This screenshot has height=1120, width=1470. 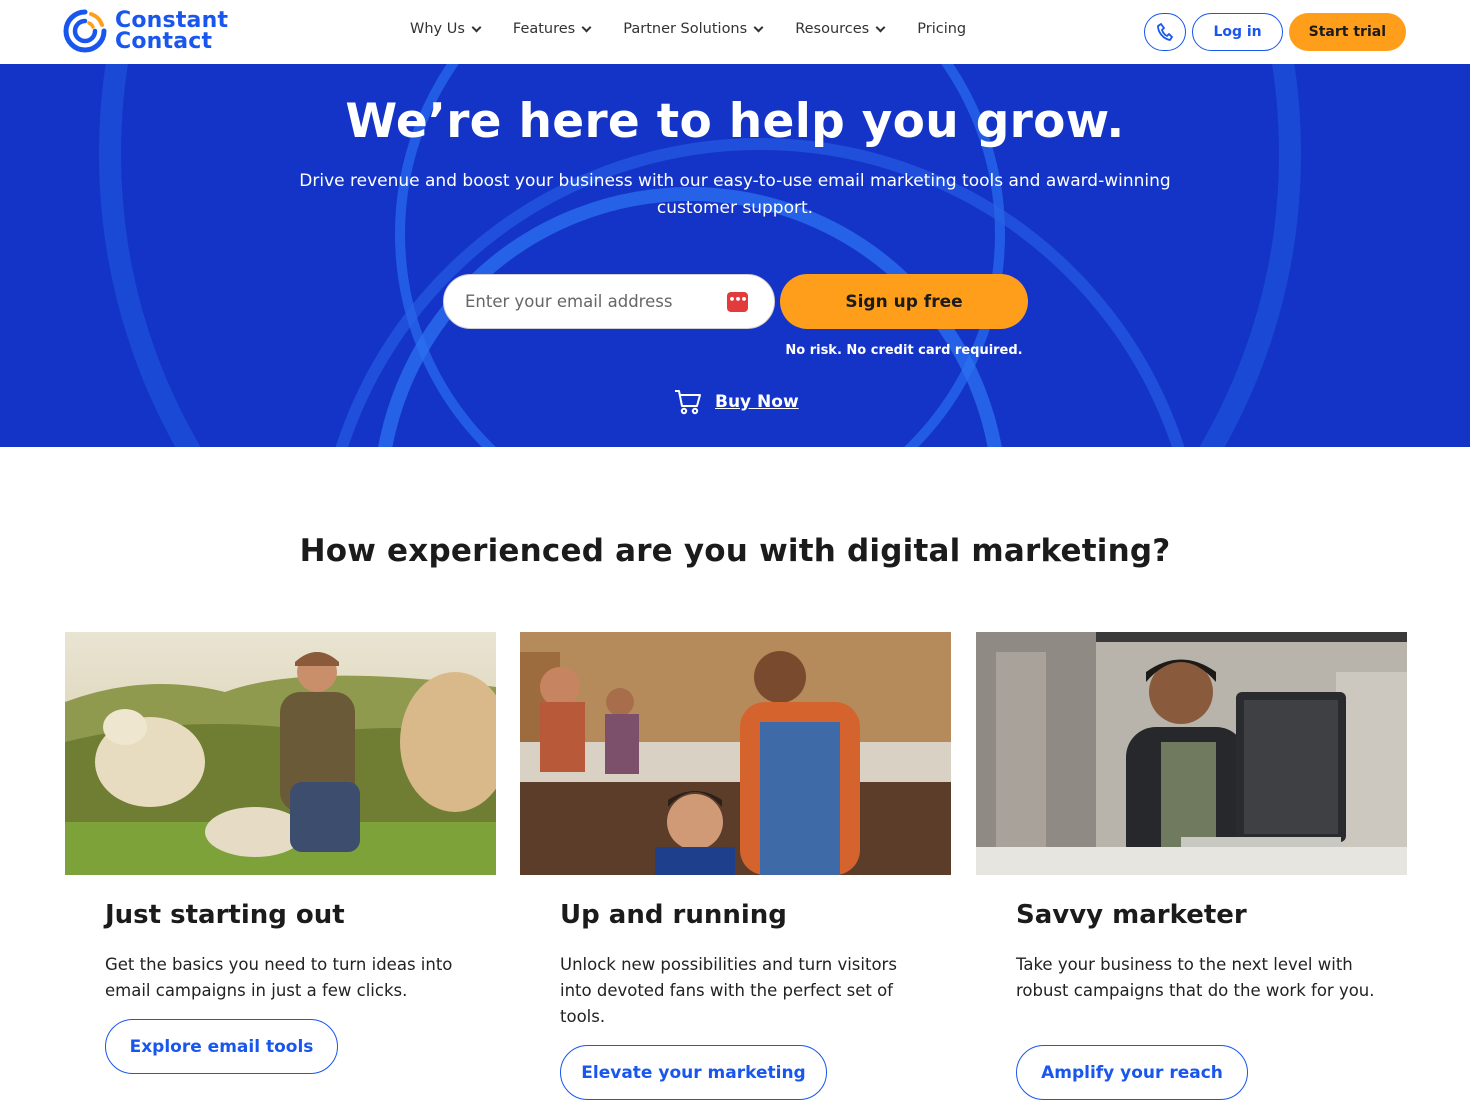 What do you see at coordinates (904, 350) in the screenshot?
I see `no-risk-note: No risk. No credit card required.` at bounding box center [904, 350].